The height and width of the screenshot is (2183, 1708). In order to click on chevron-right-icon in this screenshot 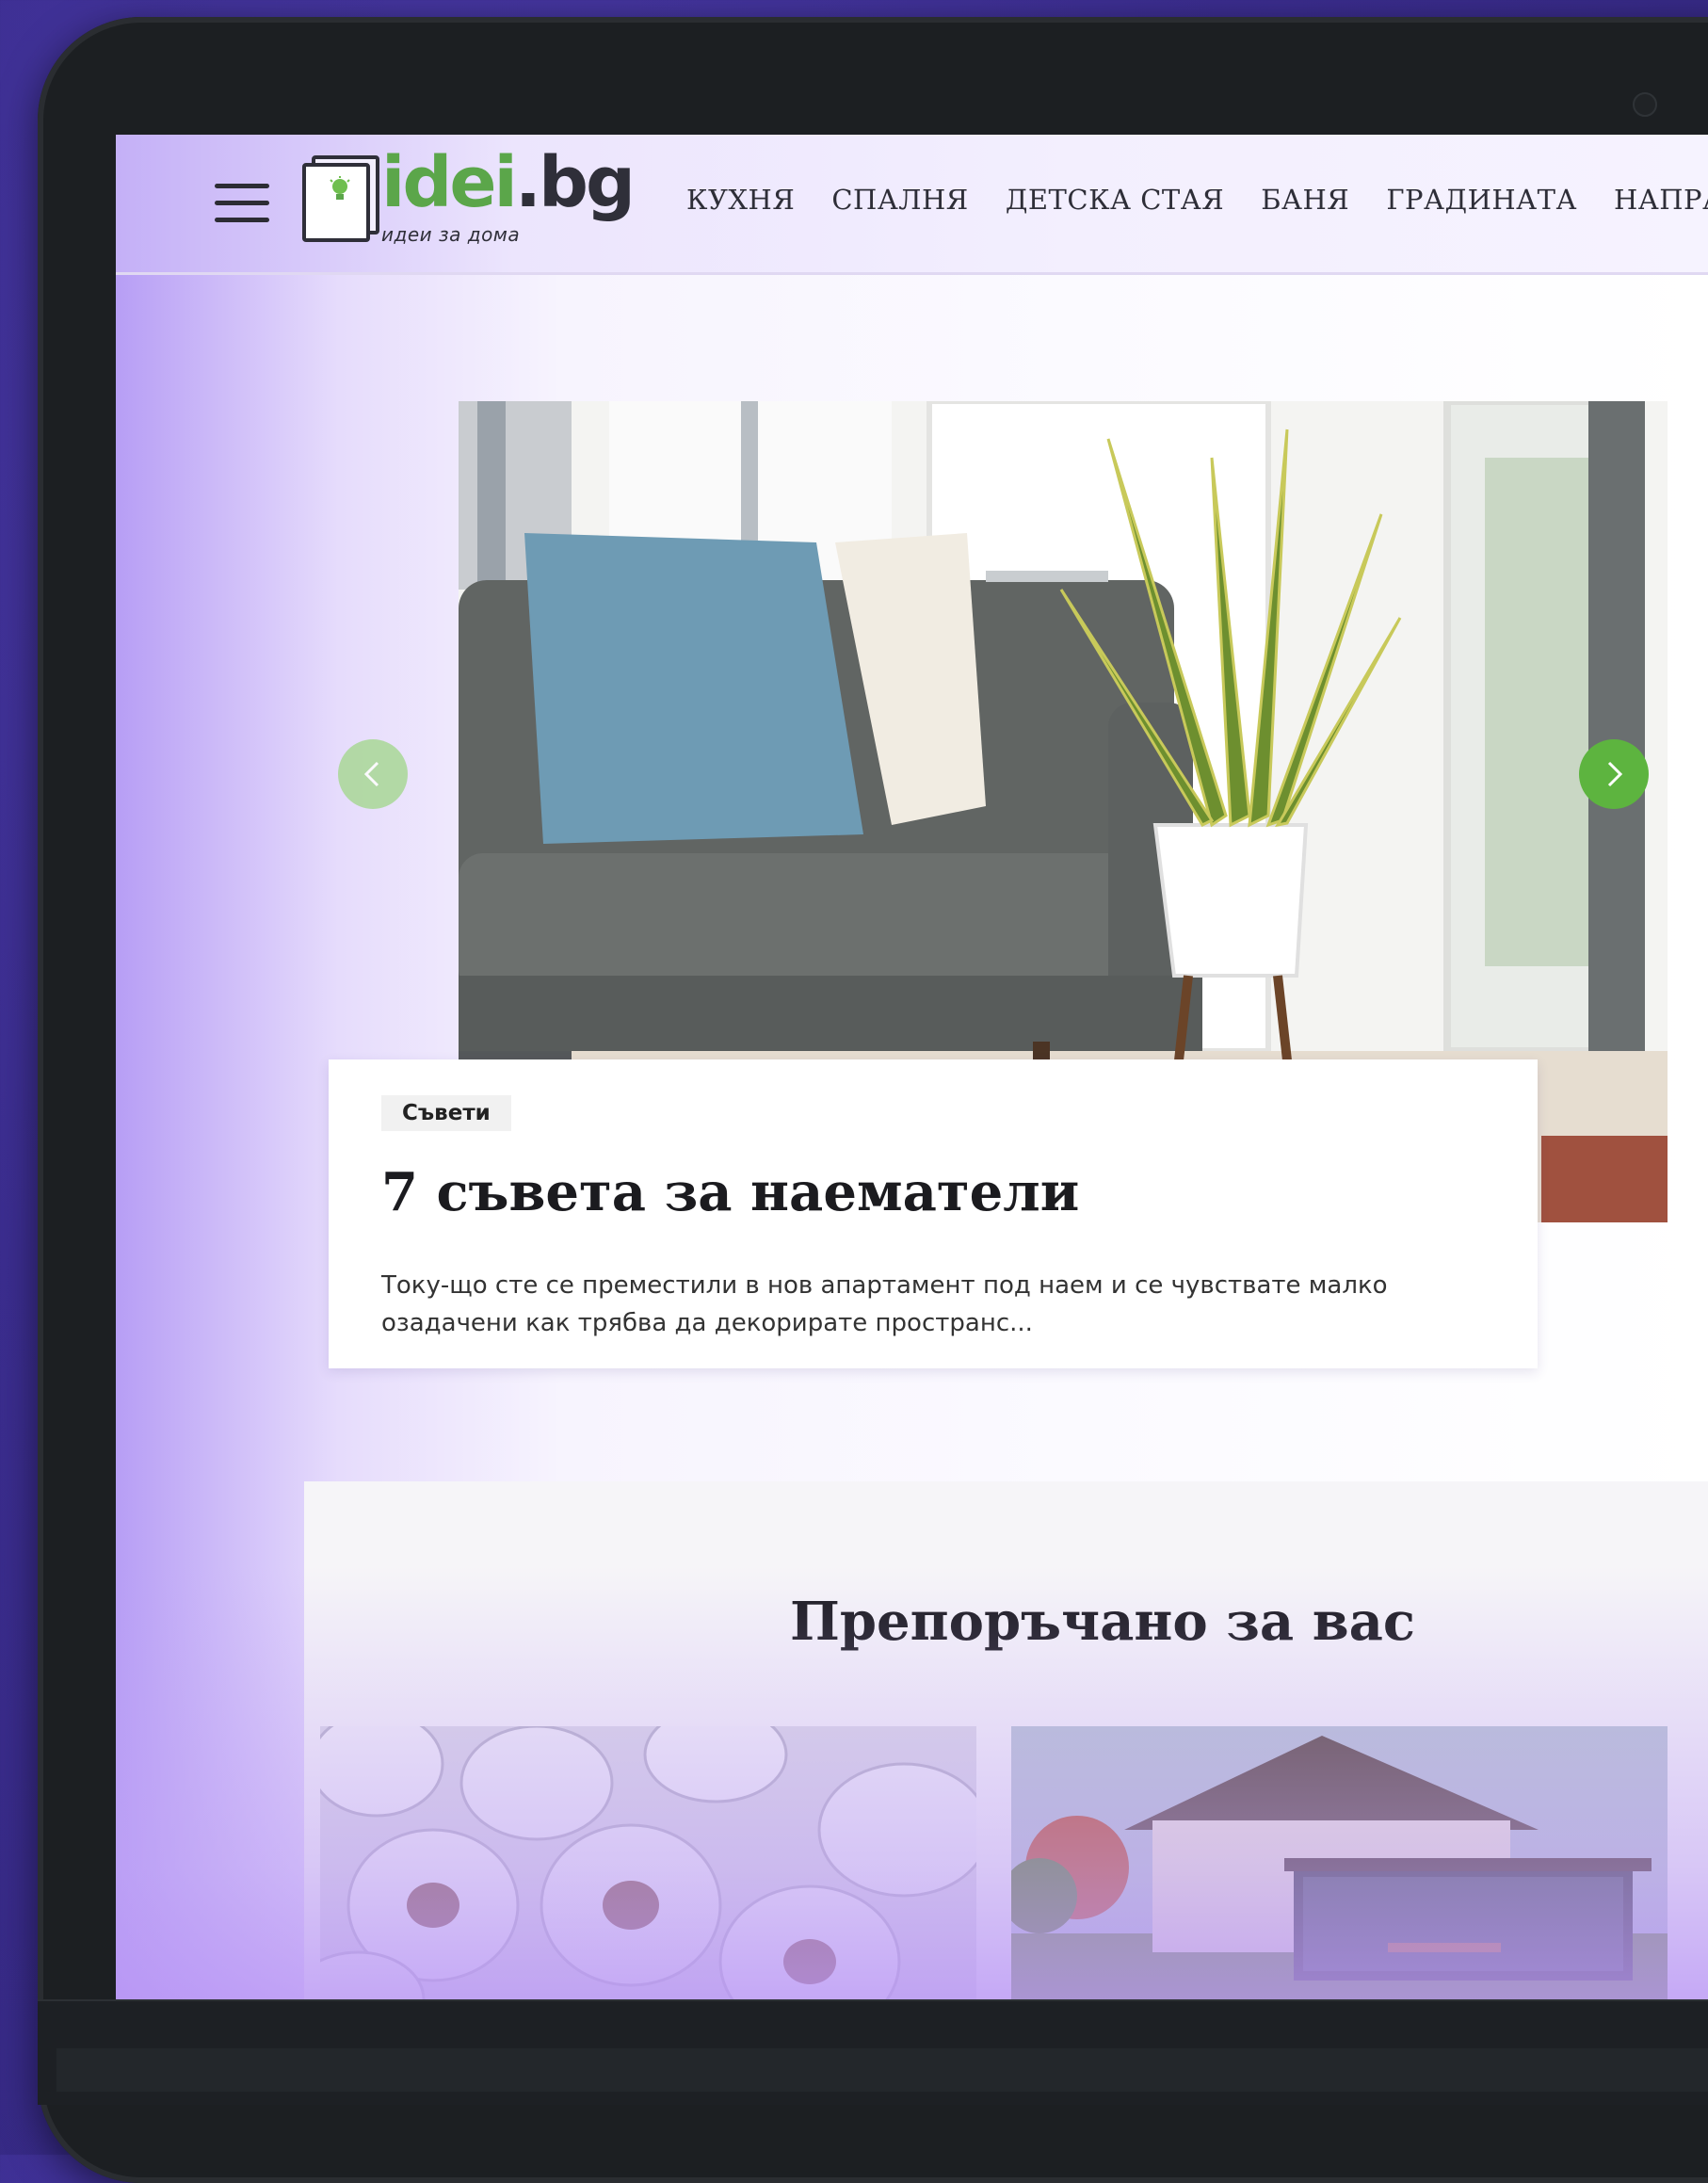, I will do `click(1615, 774)`.